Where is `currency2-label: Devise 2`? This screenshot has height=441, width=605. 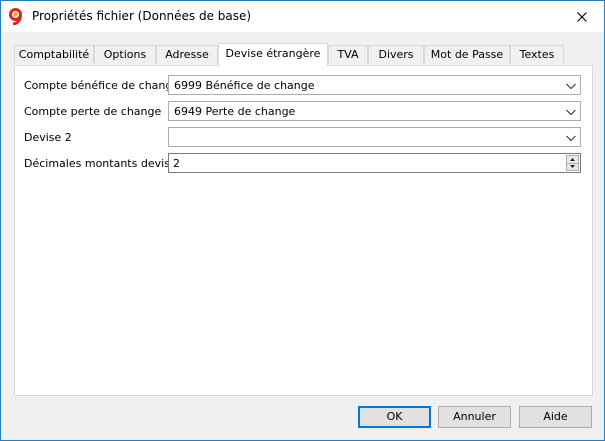
currency2-label: Devise 2 is located at coordinates (48, 137).